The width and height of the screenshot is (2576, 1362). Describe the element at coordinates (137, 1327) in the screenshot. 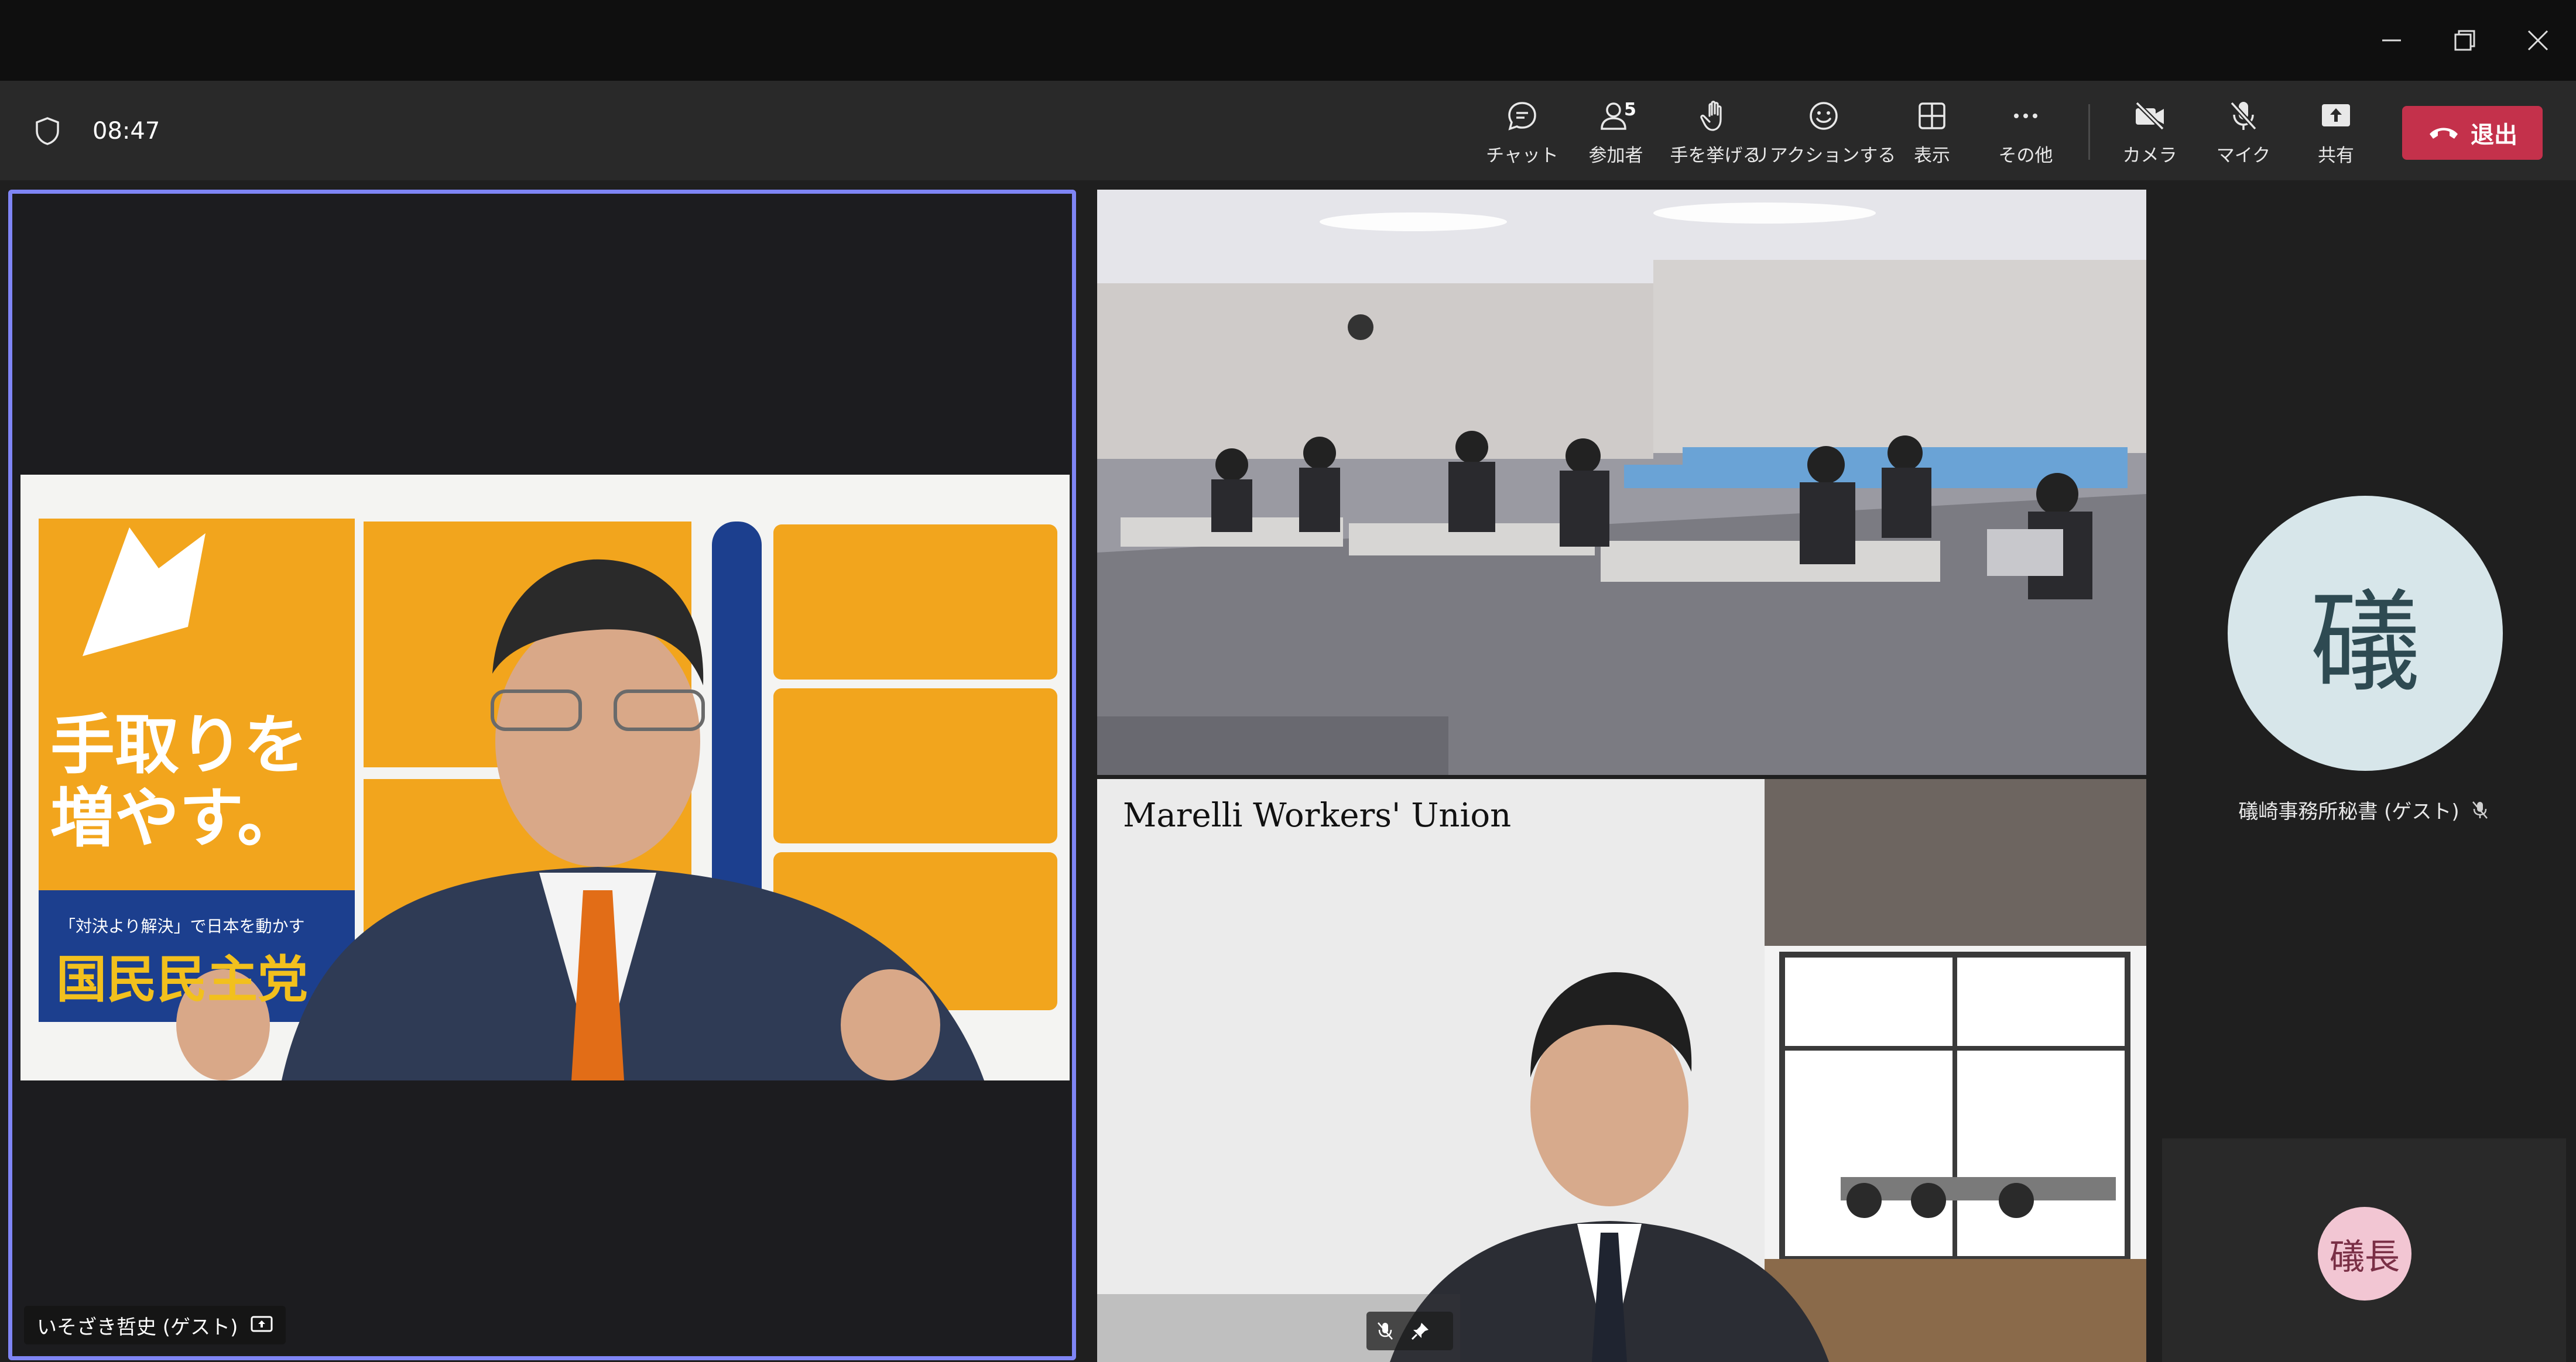

I see `participant-name: いそざき哲史 (ゲスト)` at that location.